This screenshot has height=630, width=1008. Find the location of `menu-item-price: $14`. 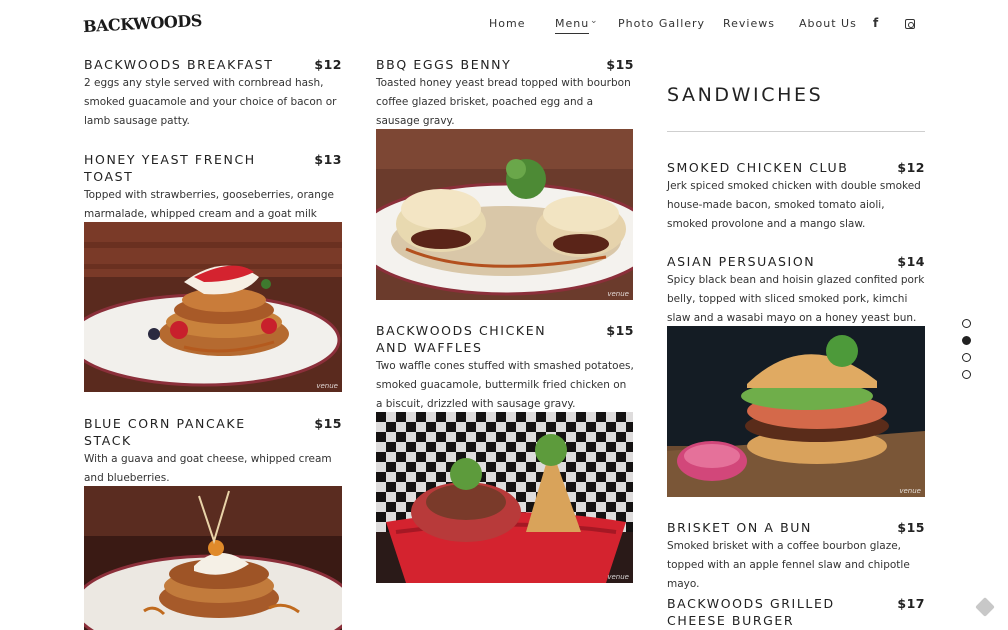

menu-item-price: $14 is located at coordinates (911, 261).